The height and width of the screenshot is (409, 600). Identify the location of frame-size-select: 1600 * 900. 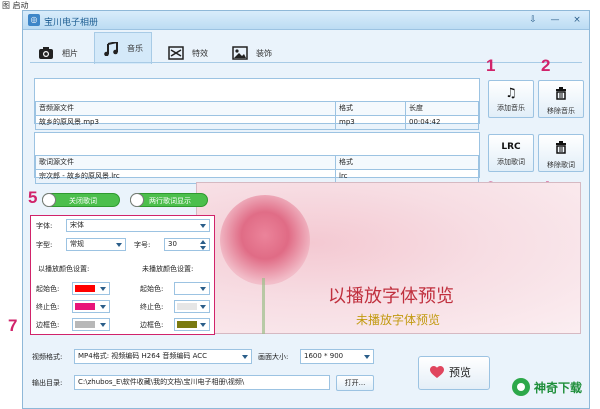
(337, 356).